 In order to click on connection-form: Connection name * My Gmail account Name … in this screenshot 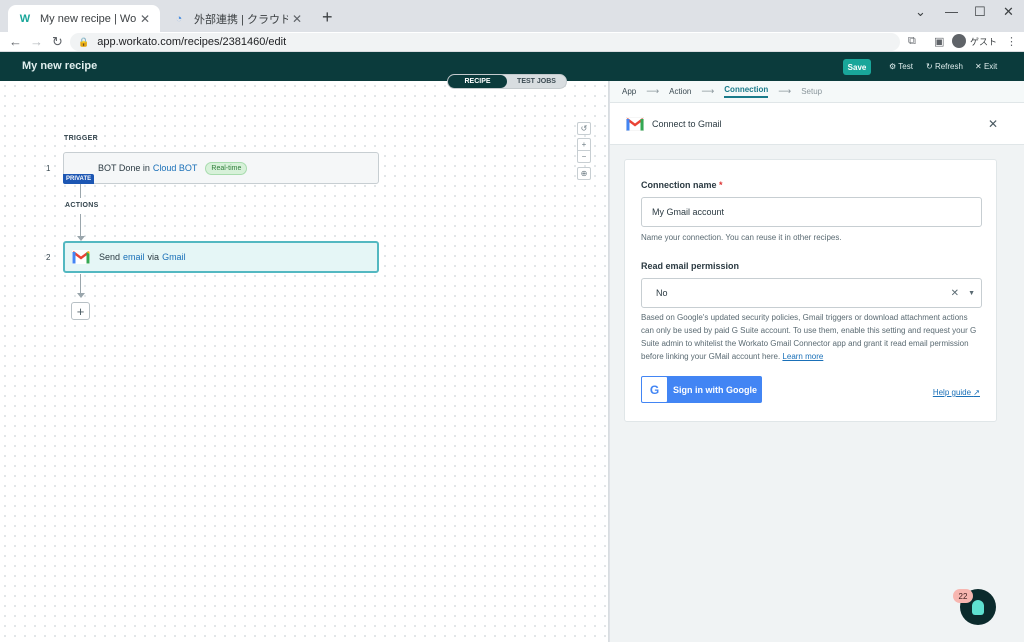, I will do `click(810, 290)`.